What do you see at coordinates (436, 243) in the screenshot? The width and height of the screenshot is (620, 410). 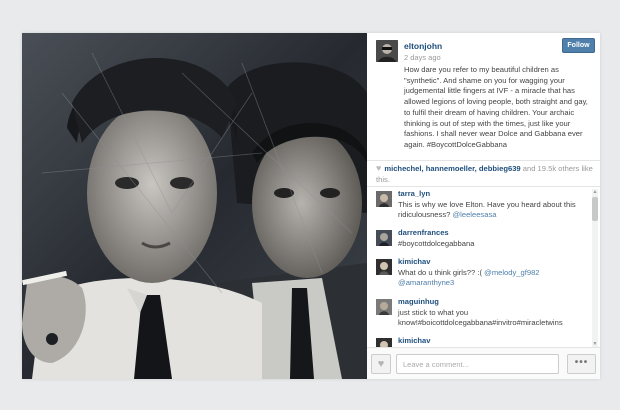 I see `comment-text: #boycottdolcegabbana` at bounding box center [436, 243].